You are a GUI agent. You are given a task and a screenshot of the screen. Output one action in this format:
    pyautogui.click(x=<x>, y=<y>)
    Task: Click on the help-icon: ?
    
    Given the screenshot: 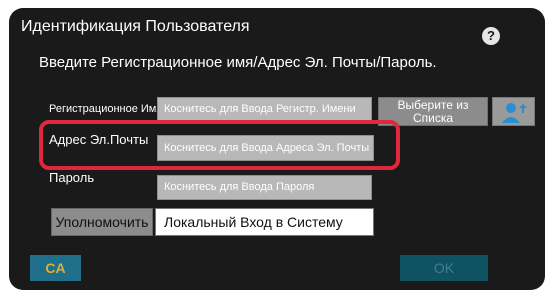 What is the action you would take?
    pyautogui.click(x=491, y=36)
    